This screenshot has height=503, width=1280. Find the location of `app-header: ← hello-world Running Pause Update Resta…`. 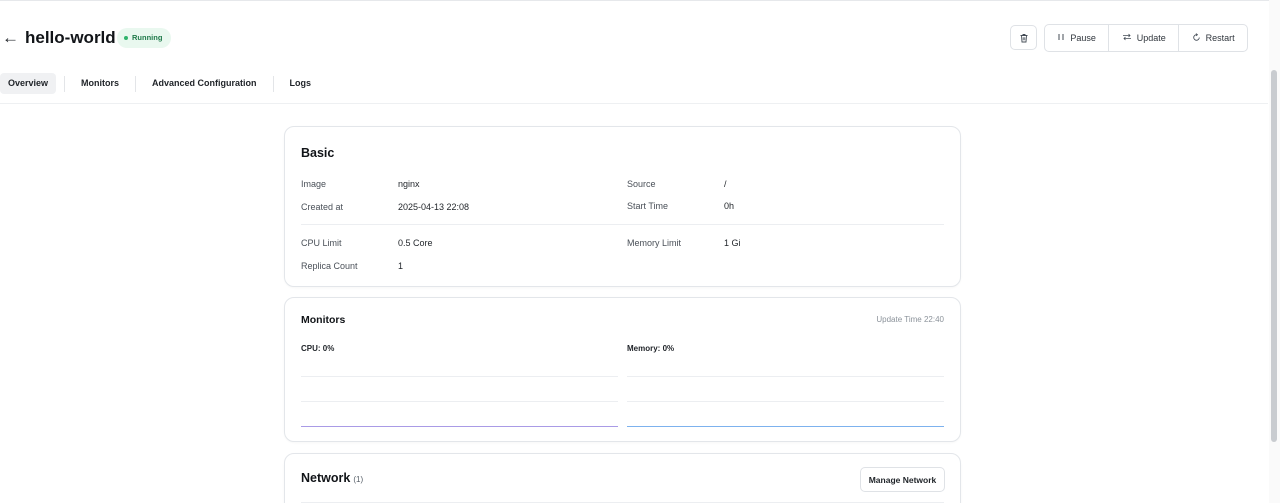

app-header: ← hello-world Running Pause Update Resta… is located at coordinates (634, 39).